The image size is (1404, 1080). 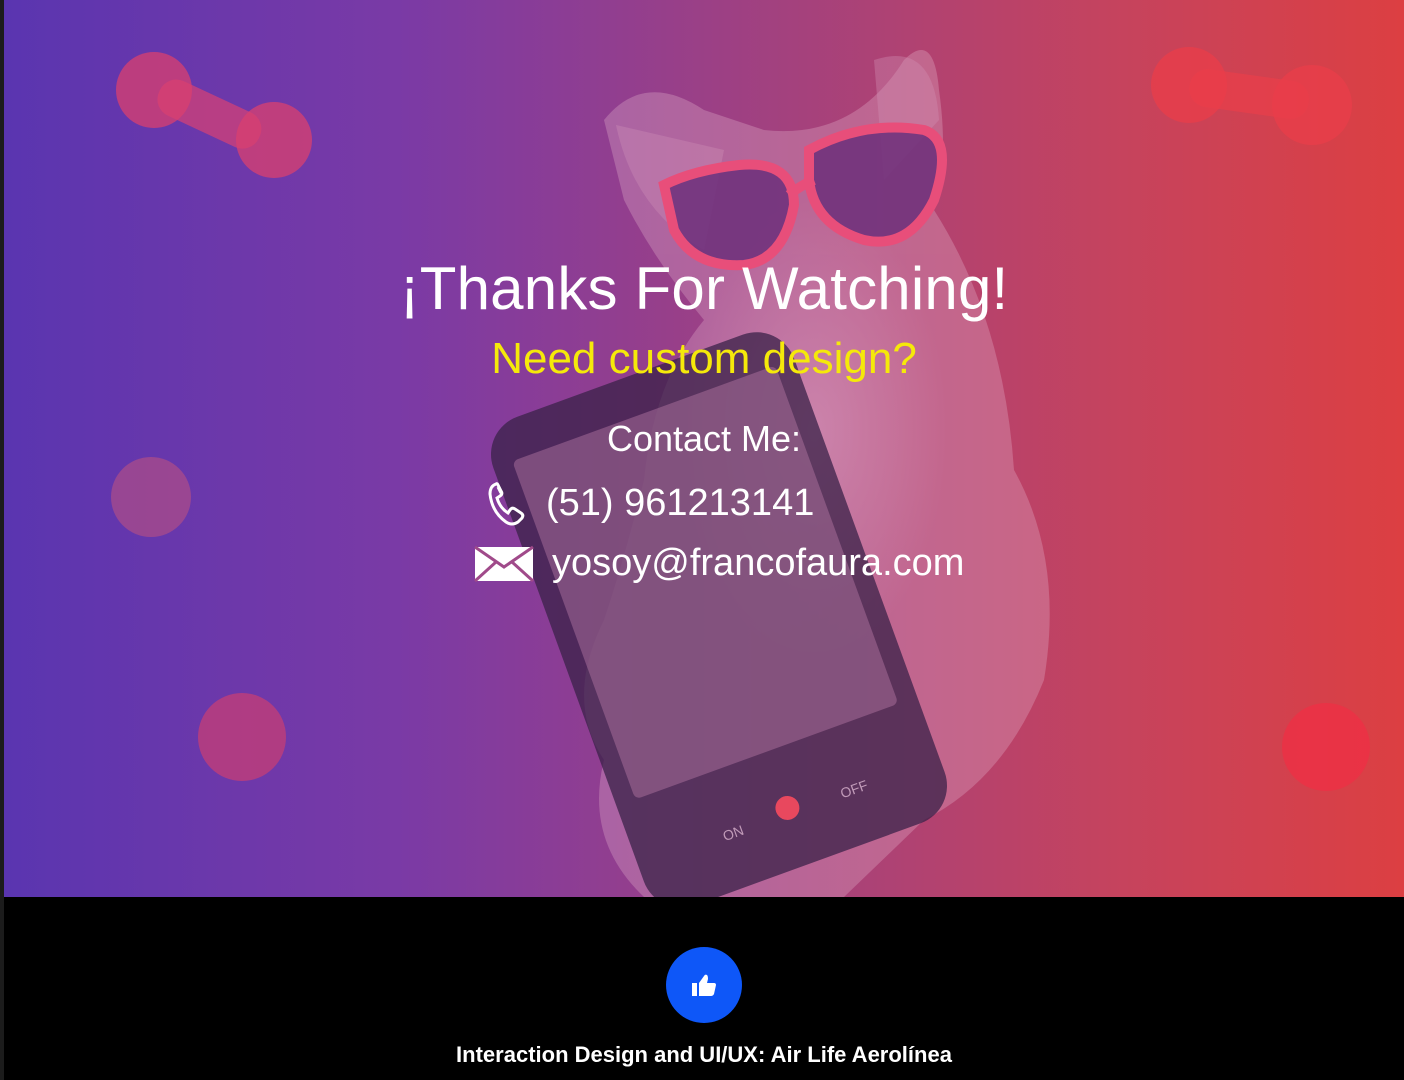 What do you see at coordinates (506, 504) in the screenshot?
I see `phone-icon` at bounding box center [506, 504].